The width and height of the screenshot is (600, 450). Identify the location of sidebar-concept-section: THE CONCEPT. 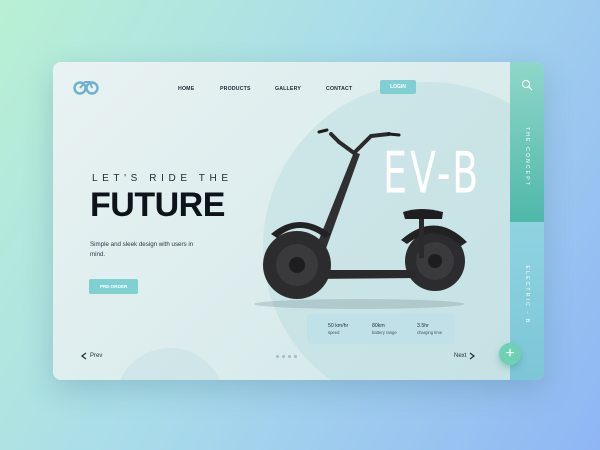
(527, 142).